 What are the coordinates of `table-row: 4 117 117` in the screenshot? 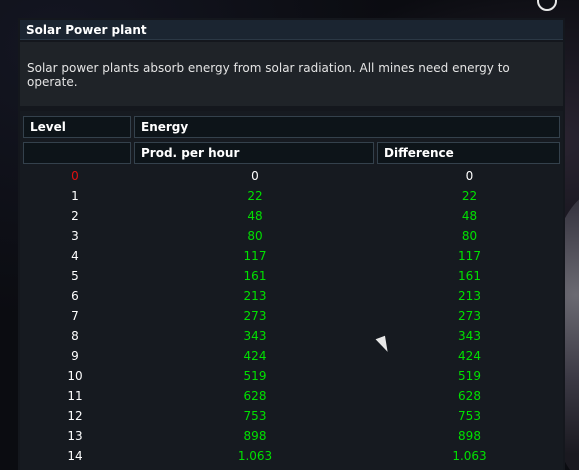 It's located at (291, 256).